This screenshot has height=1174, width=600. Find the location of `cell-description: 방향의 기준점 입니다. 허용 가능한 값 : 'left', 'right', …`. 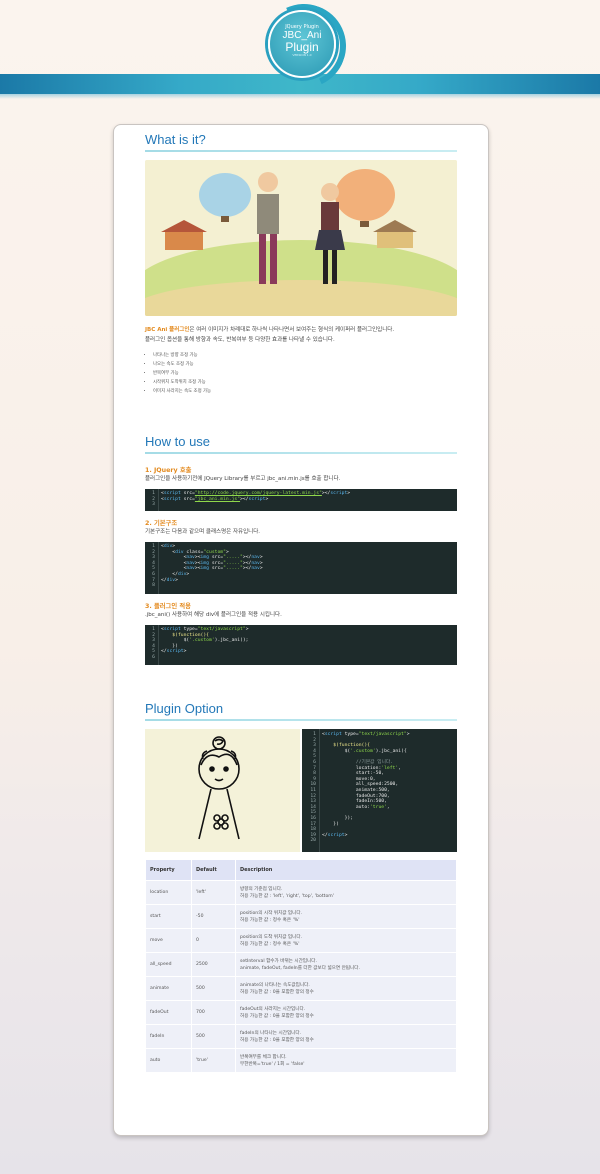

cell-description: 방향의 기준점 입니다. 허용 가능한 값 : 'left', 'right', … is located at coordinates (346, 892).